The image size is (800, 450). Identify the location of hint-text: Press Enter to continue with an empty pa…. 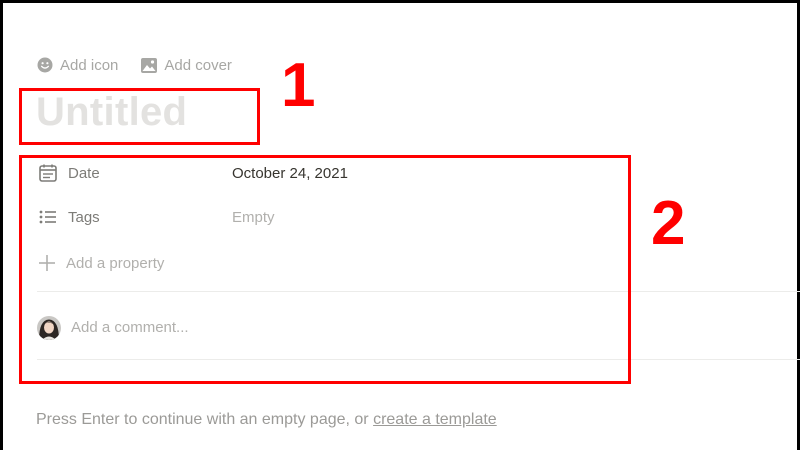
(205, 419).